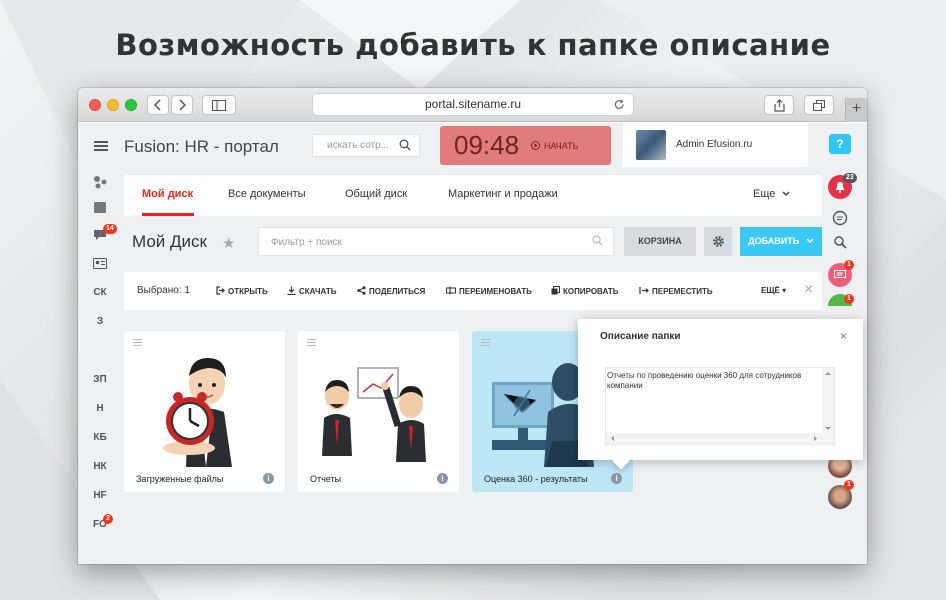  I want to click on leftnav-item: HF, so click(100, 495).